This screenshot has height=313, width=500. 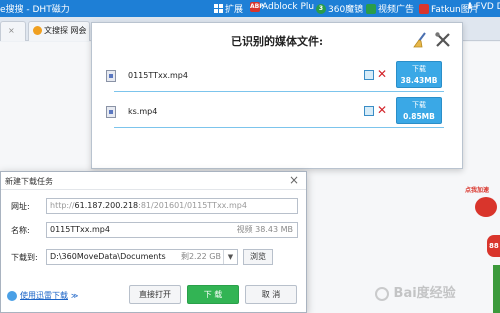 I want to click on adblock-icon: ABP, so click(x=257, y=7).